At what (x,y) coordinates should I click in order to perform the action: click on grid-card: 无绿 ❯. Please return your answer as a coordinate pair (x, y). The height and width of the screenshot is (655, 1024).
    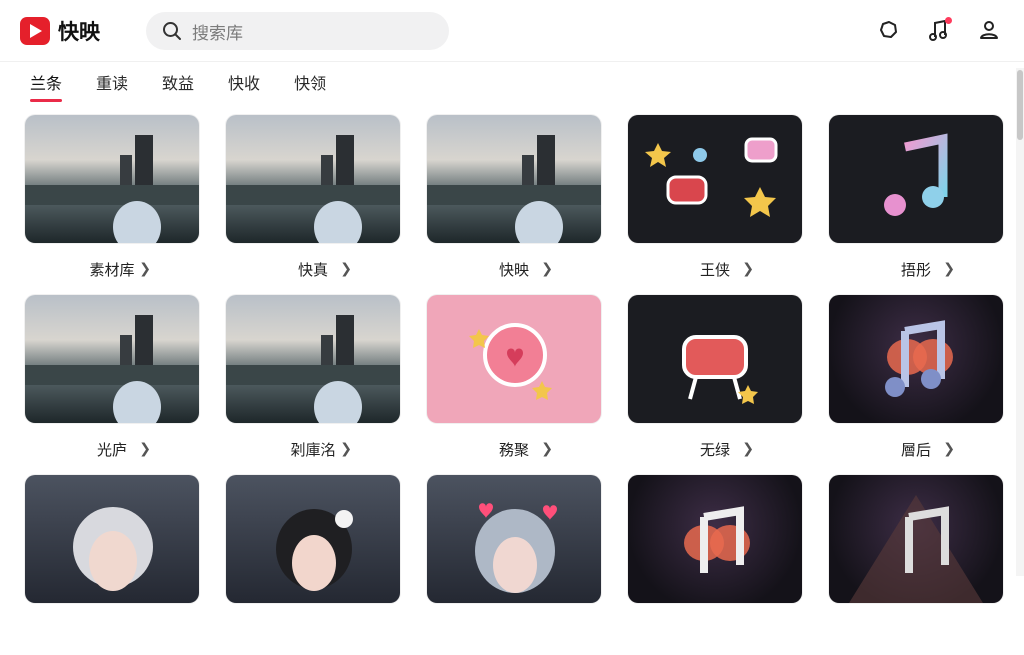
    Looking at the image, I should click on (715, 385).